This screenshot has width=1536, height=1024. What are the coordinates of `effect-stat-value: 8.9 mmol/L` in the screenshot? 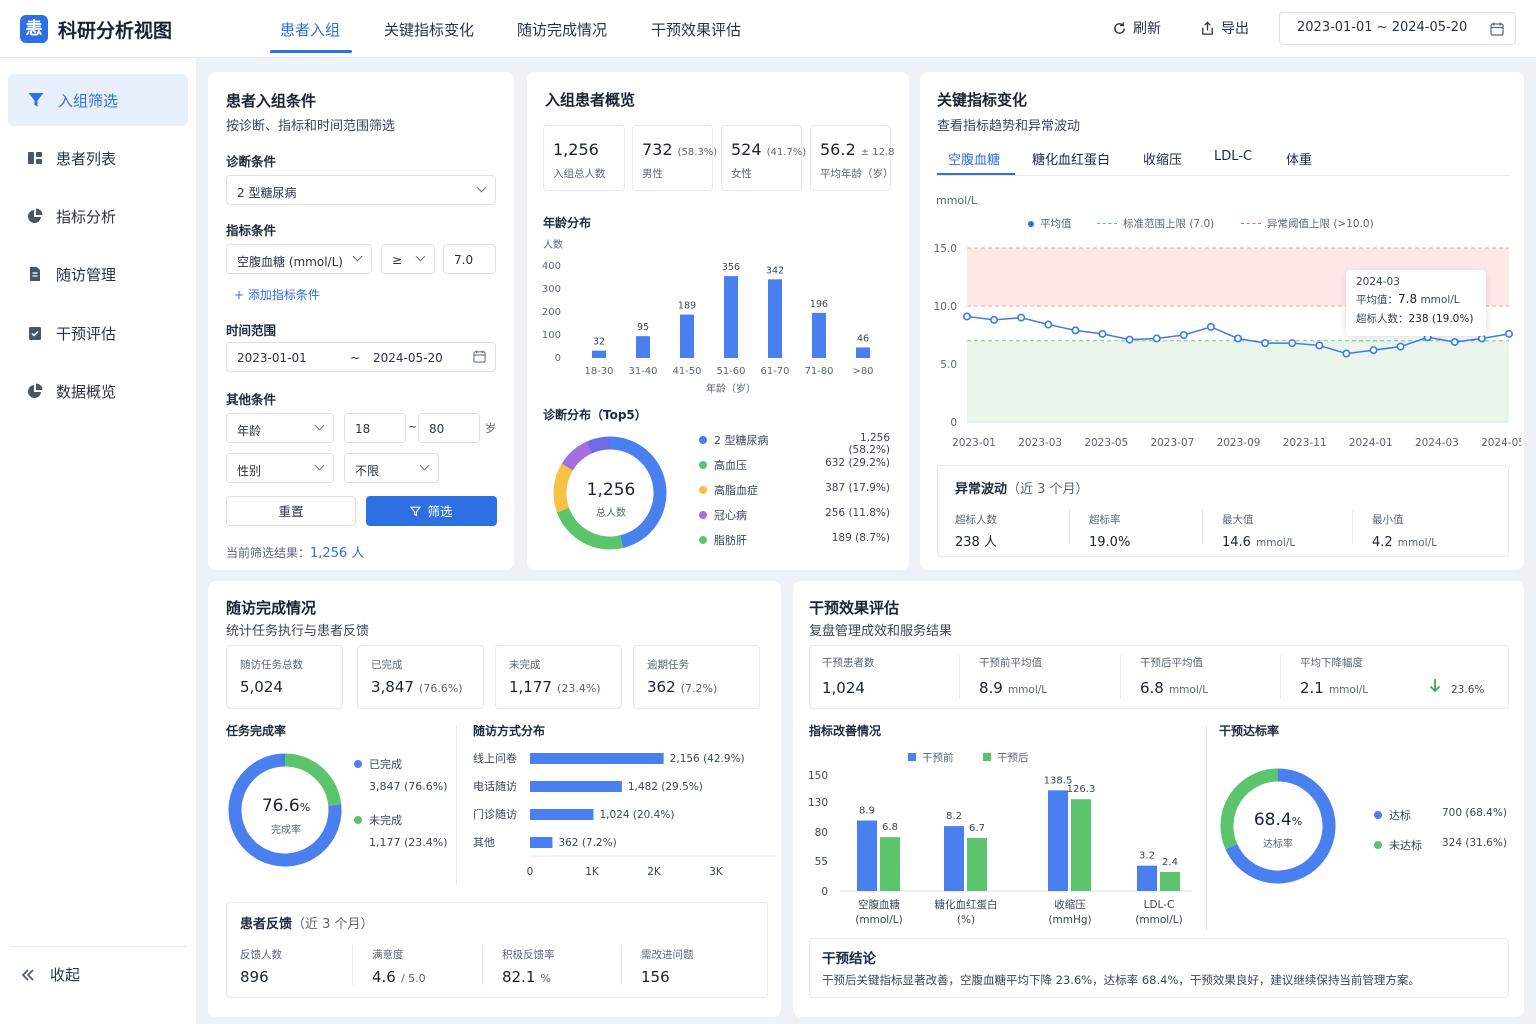 It's located at (1013, 687).